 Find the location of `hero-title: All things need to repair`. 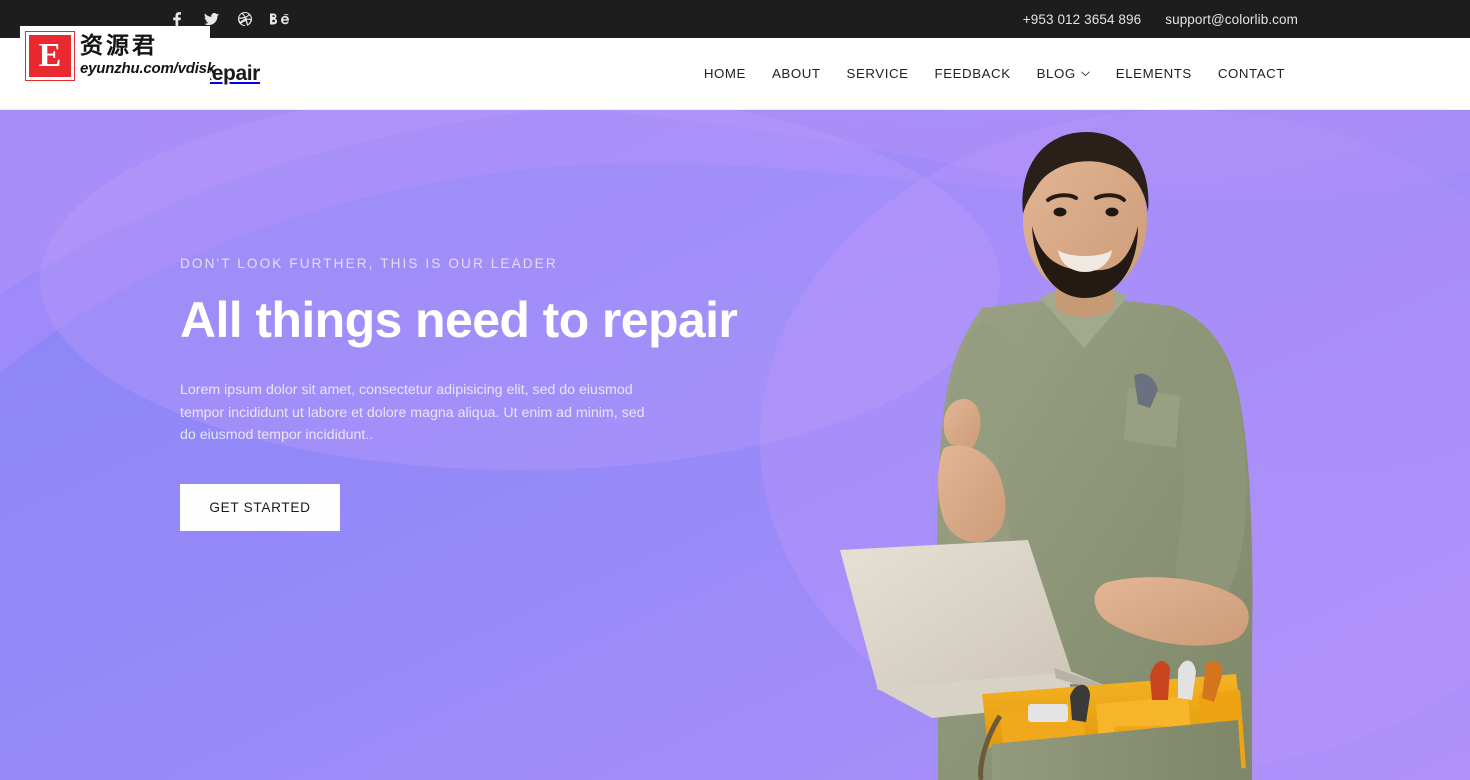

hero-title: All things need to repair is located at coordinates (459, 320).